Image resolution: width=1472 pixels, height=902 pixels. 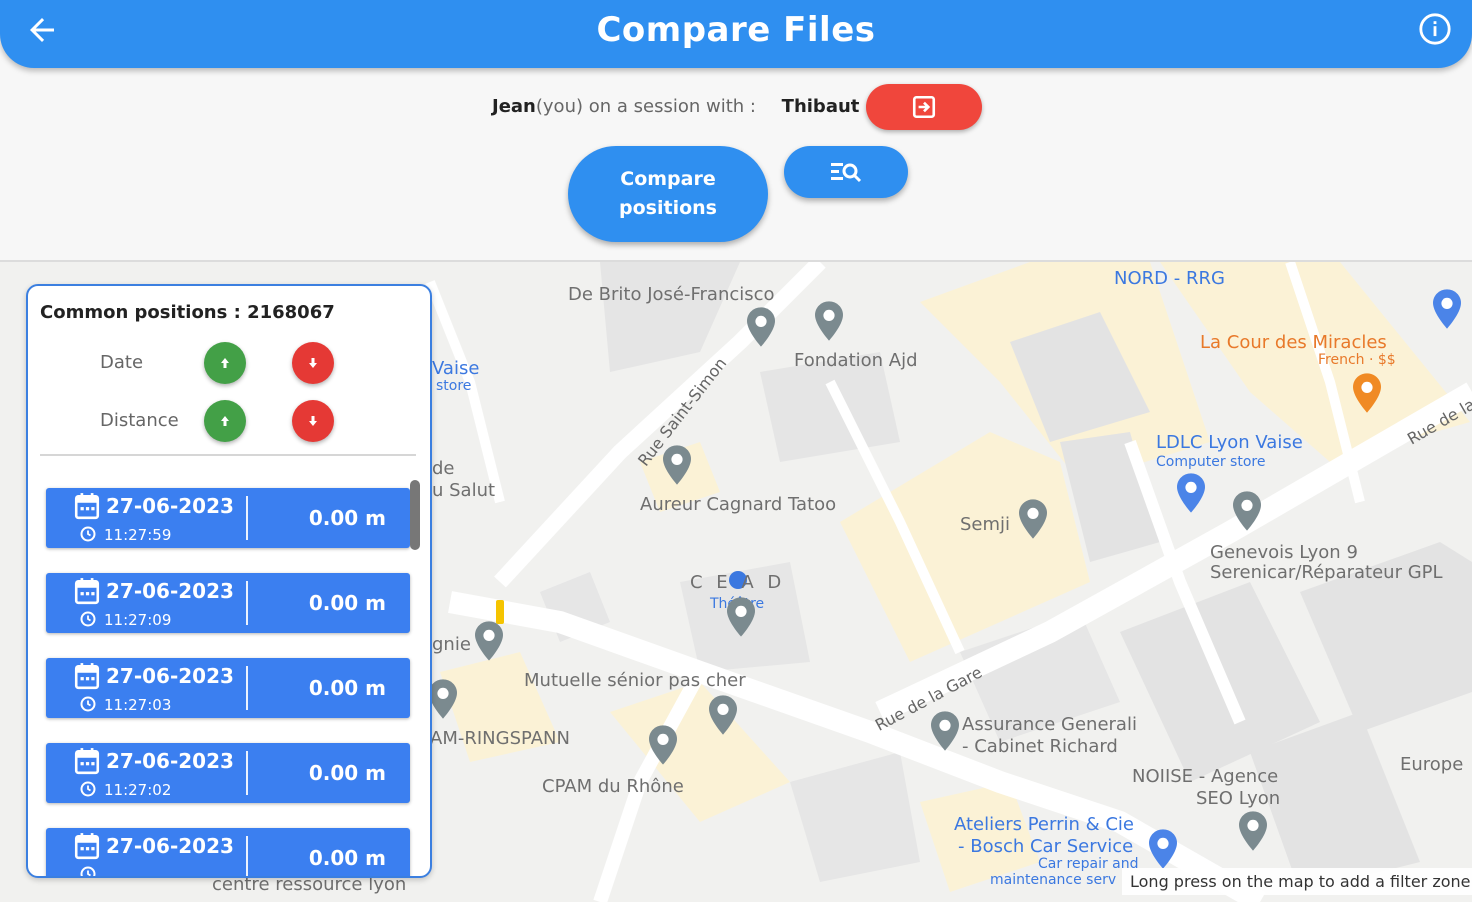 I want to click on map-label: maintenance serv, so click(x=1053, y=880).